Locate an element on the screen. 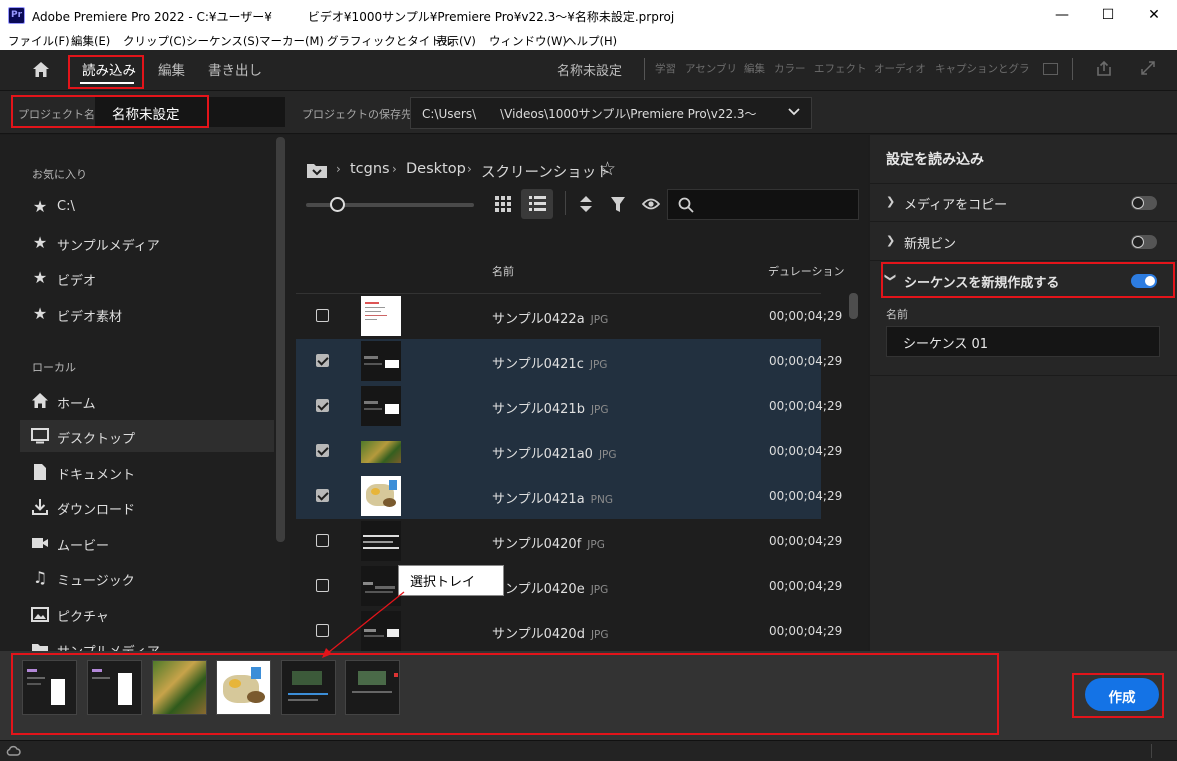  favorite-star-icon: ☆ is located at coordinates (607, 169).